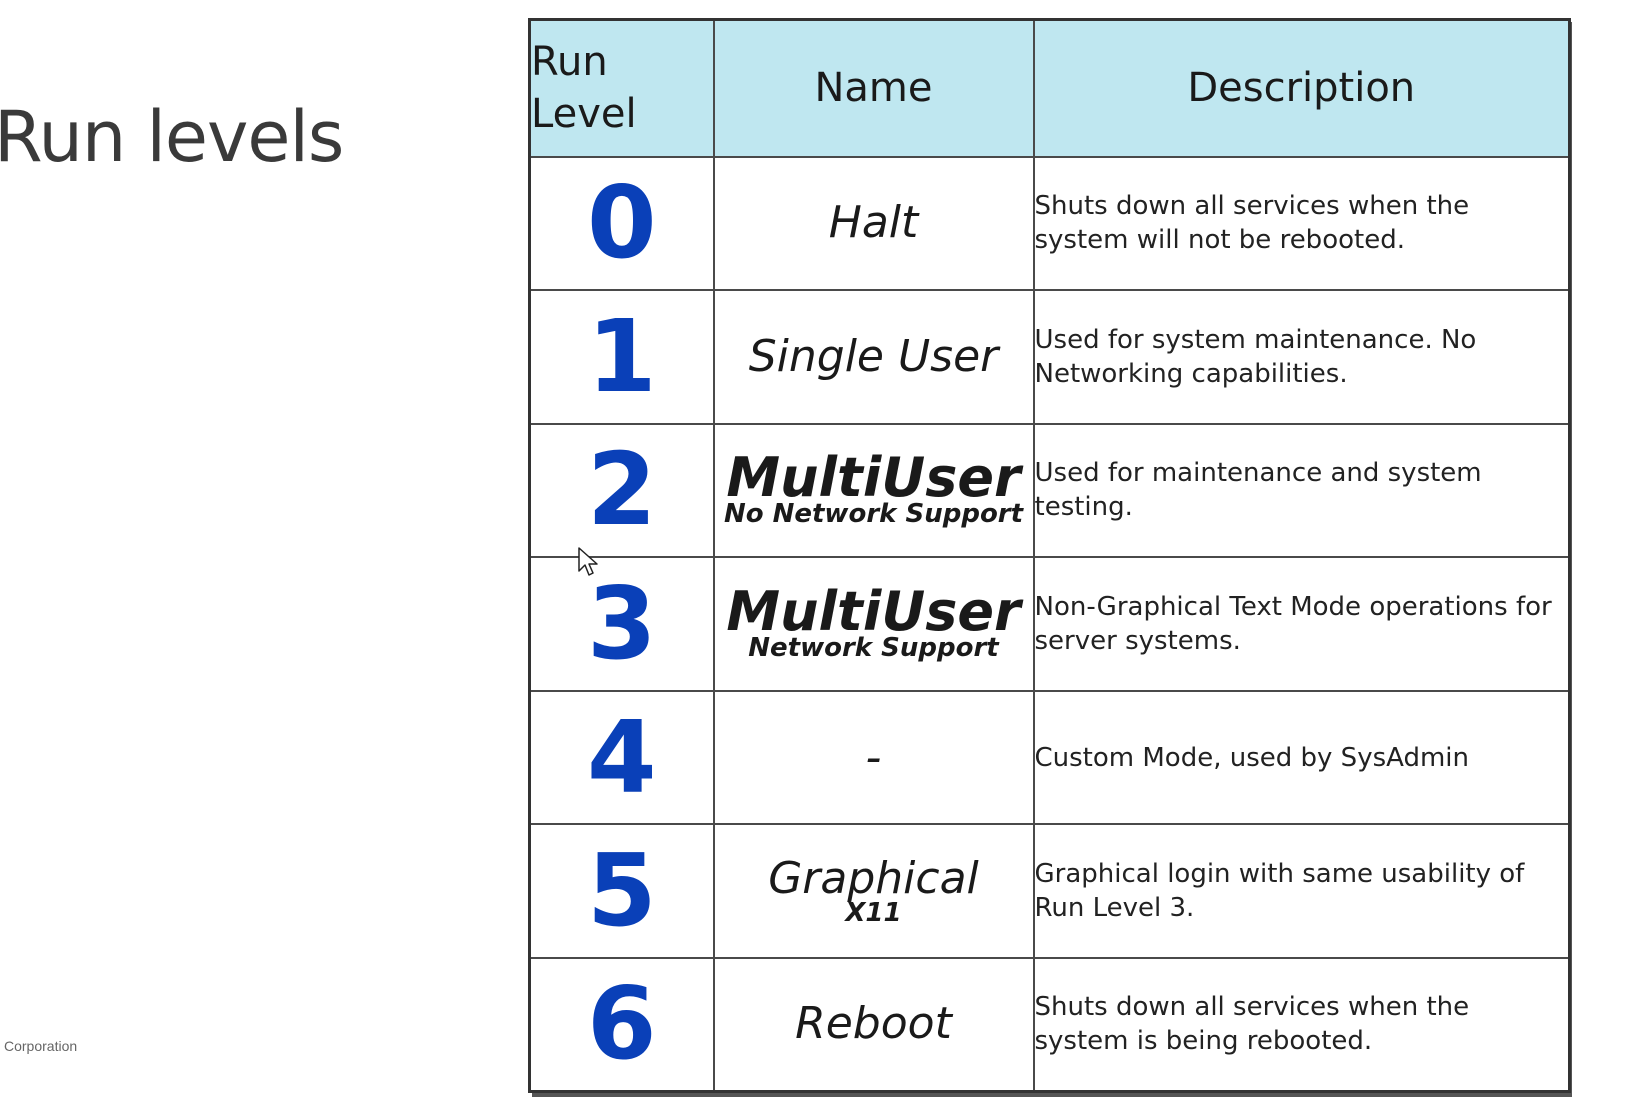 This screenshot has height=1102, width=1649. Describe the element at coordinates (621, 1024) in the screenshot. I see `run-level-number: 6` at that location.